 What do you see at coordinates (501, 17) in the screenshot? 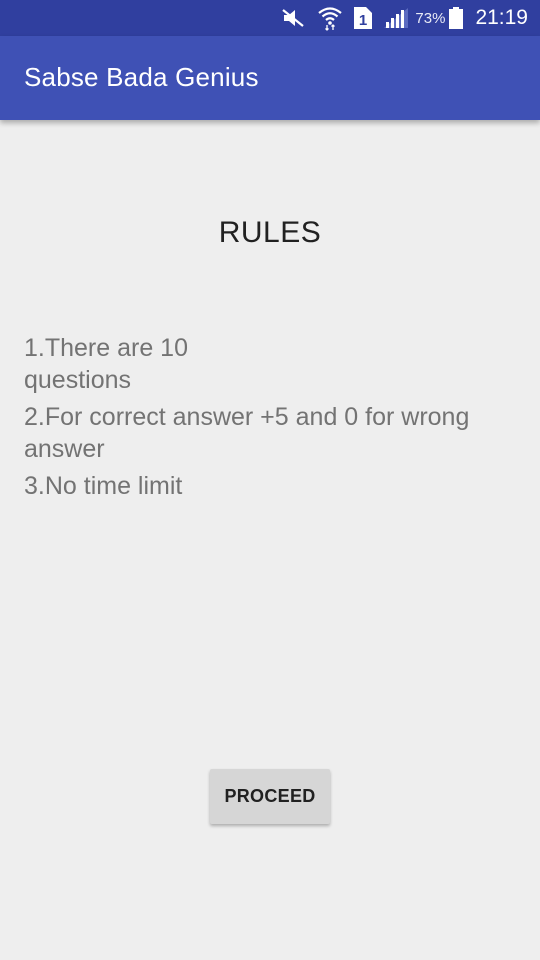
I see `status-time: 21:19` at bounding box center [501, 17].